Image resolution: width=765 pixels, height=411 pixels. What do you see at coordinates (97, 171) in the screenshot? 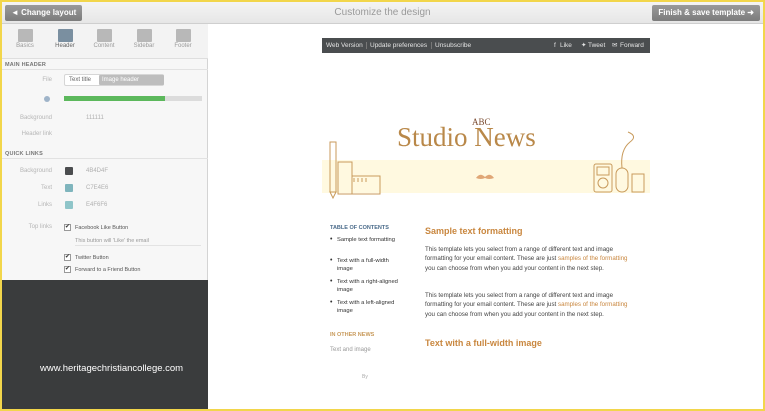
I see `ql-background-value: 4B4D4F` at bounding box center [97, 171].